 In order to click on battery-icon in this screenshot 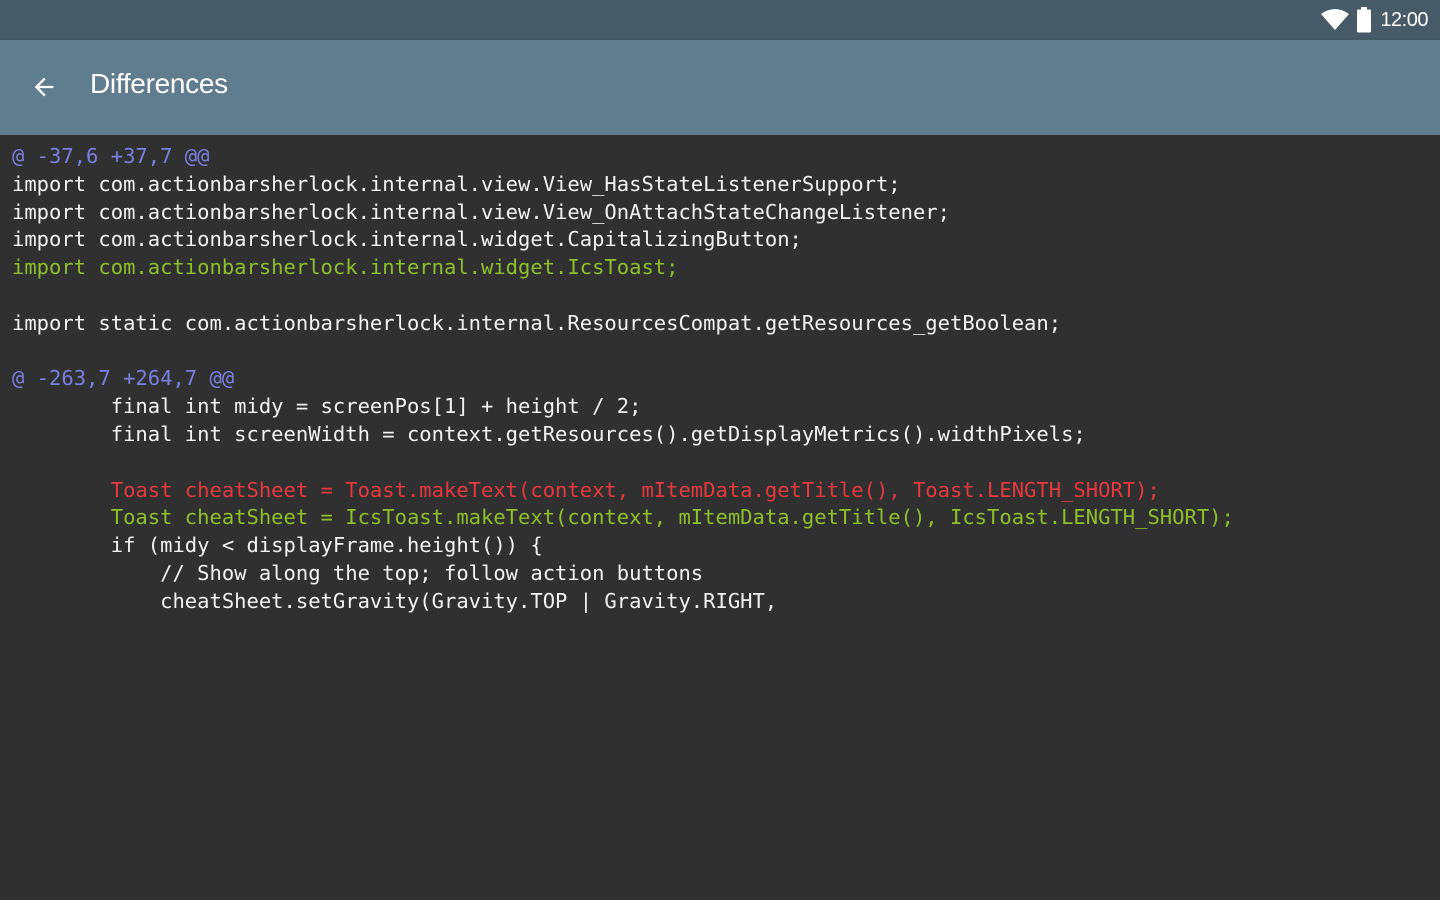, I will do `click(1364, 20)`.